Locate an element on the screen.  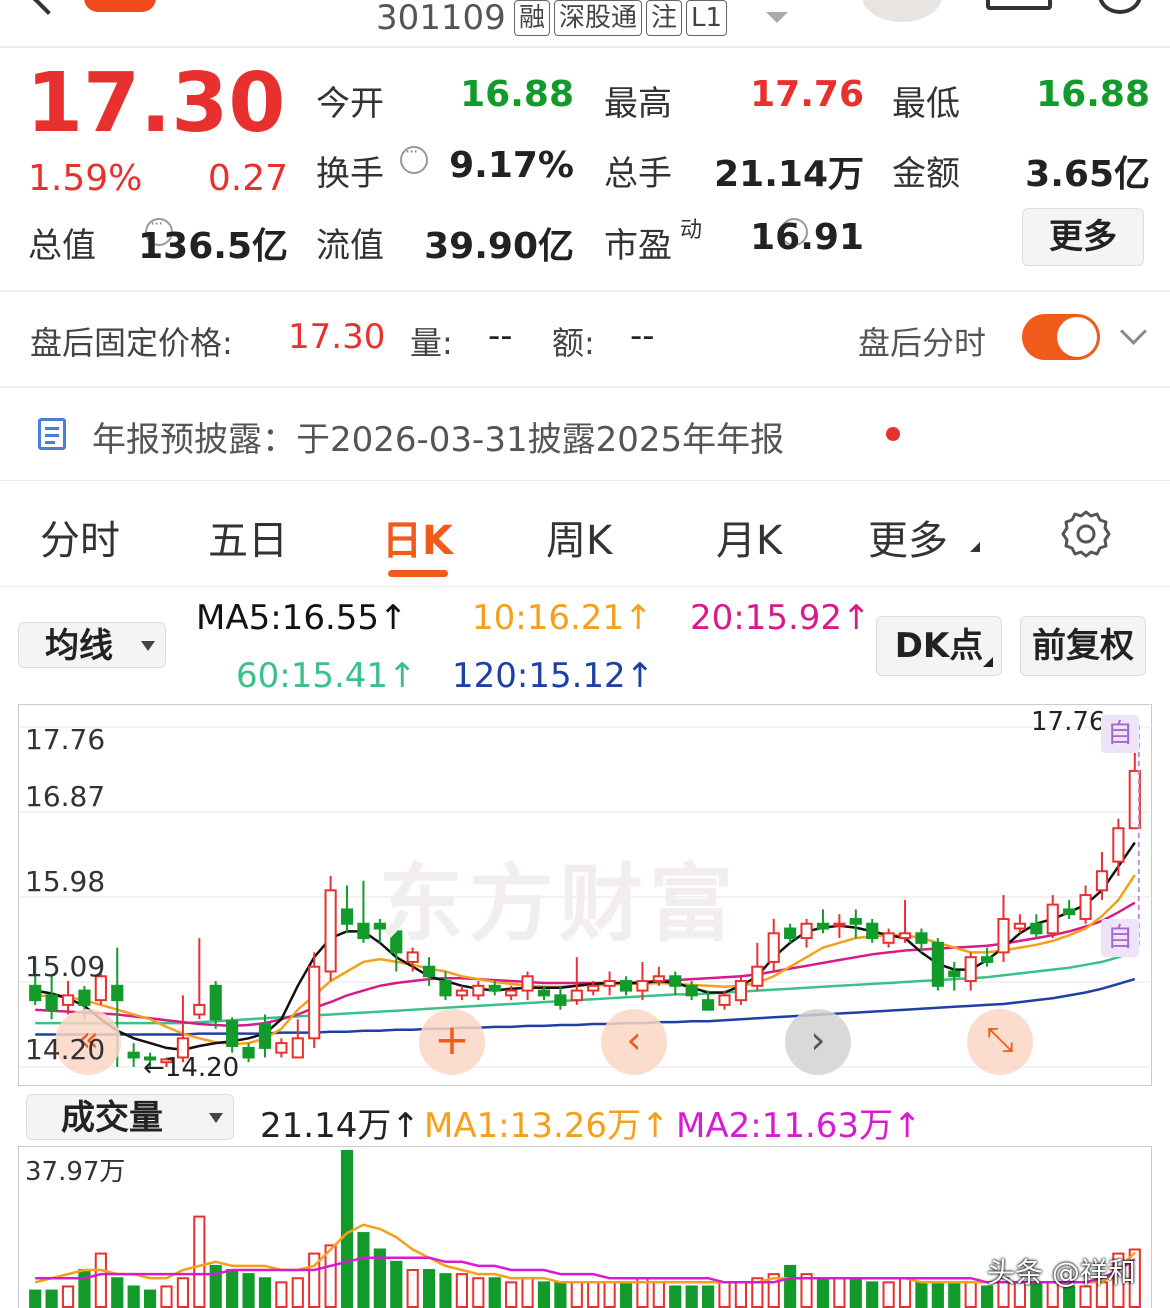
price-axis-label: 15.09 is located at coordinates (65, 966).